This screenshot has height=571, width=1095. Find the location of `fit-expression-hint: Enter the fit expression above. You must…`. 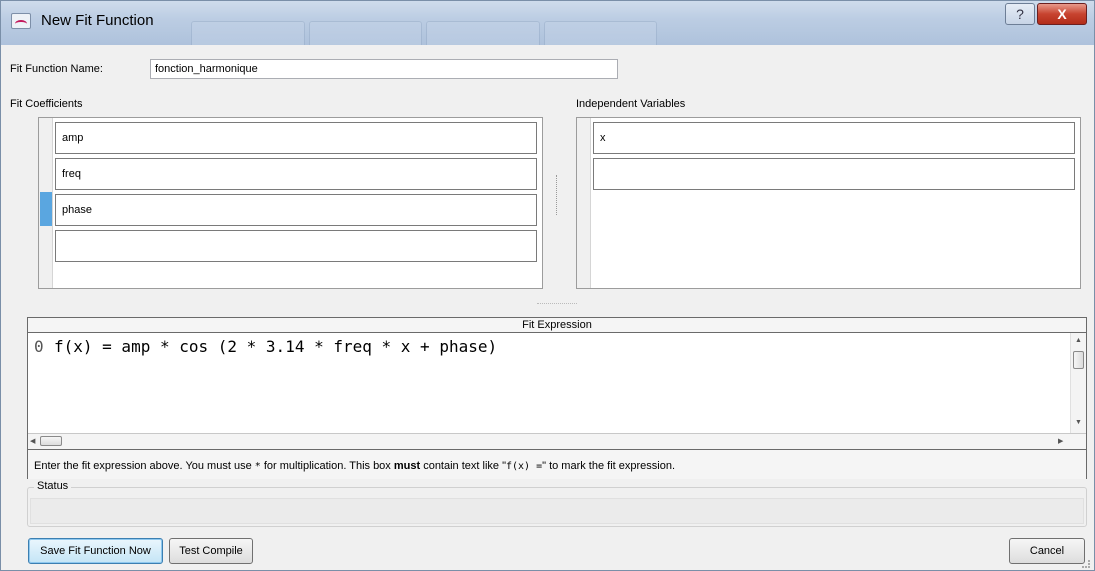

fit-expression-hint: Enter the fit expression above. You must… is located at coordinates (557, 464).